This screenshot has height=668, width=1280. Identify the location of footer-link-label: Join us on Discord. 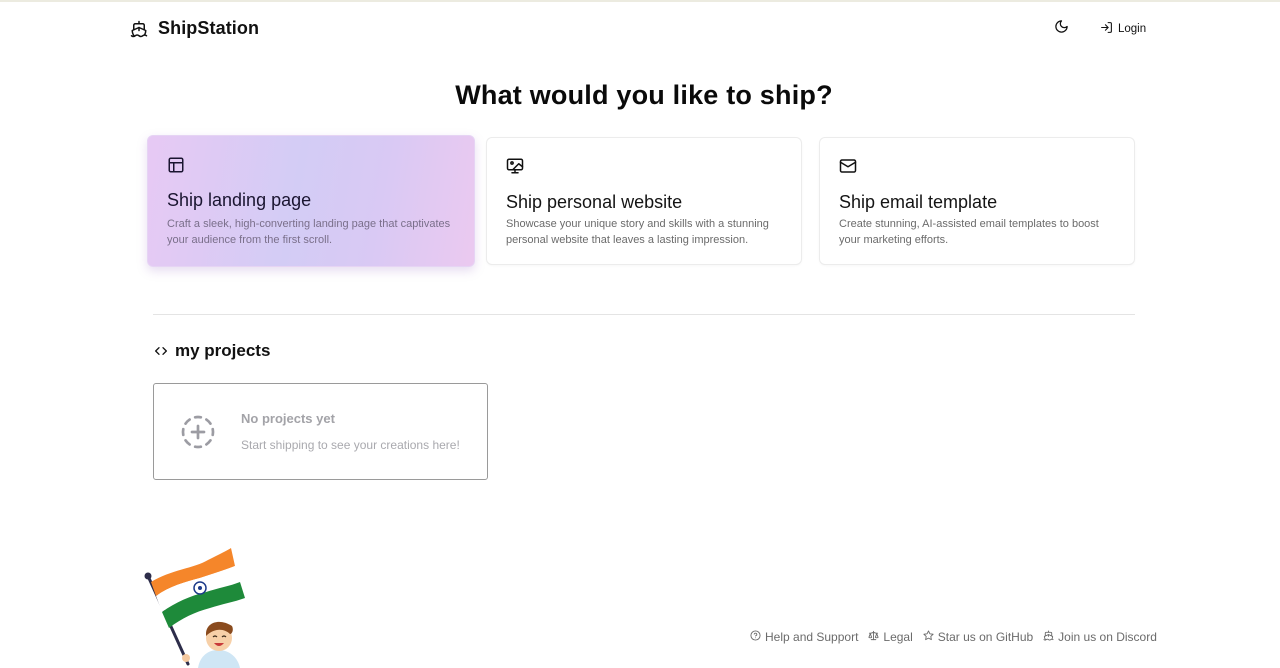
(1107, 637).